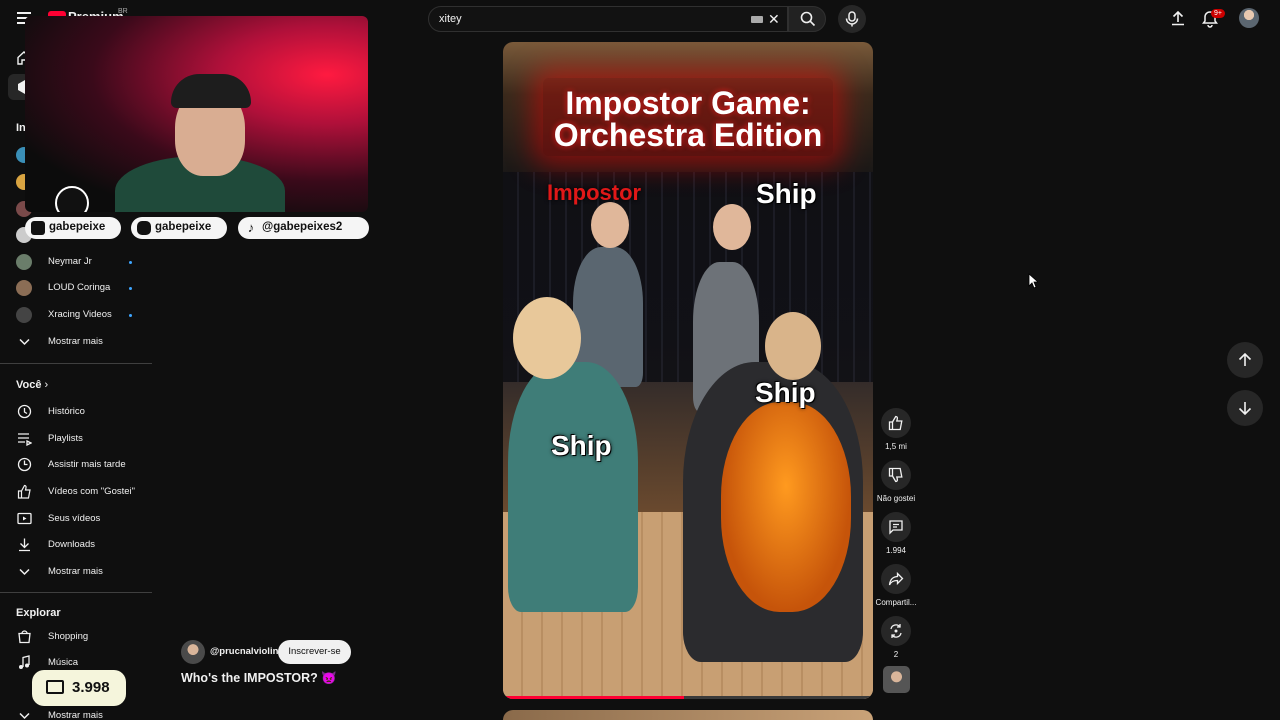 The image size is (1280, 720). I want to click on sidebar-item-label: Música, so click(63, 662).